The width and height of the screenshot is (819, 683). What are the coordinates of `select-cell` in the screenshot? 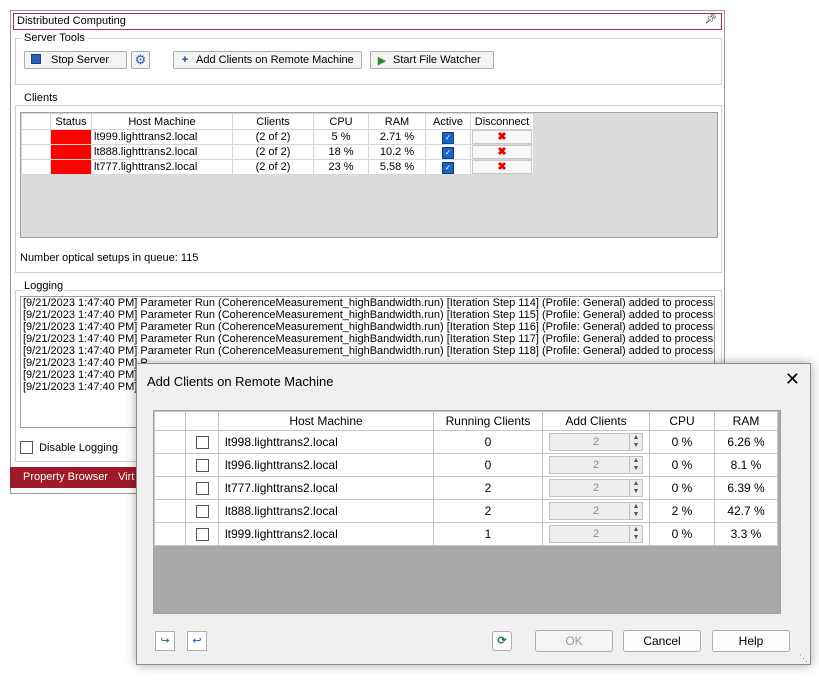 It's located at (202, 465).